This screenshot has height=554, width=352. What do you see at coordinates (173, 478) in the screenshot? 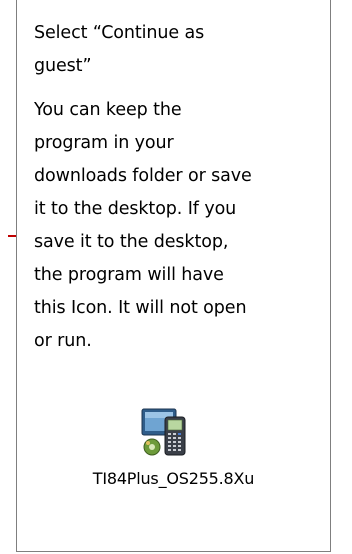
I see `file-name-label: TI84Plus_OS255.8Xu` at bounding box center [173, 478].